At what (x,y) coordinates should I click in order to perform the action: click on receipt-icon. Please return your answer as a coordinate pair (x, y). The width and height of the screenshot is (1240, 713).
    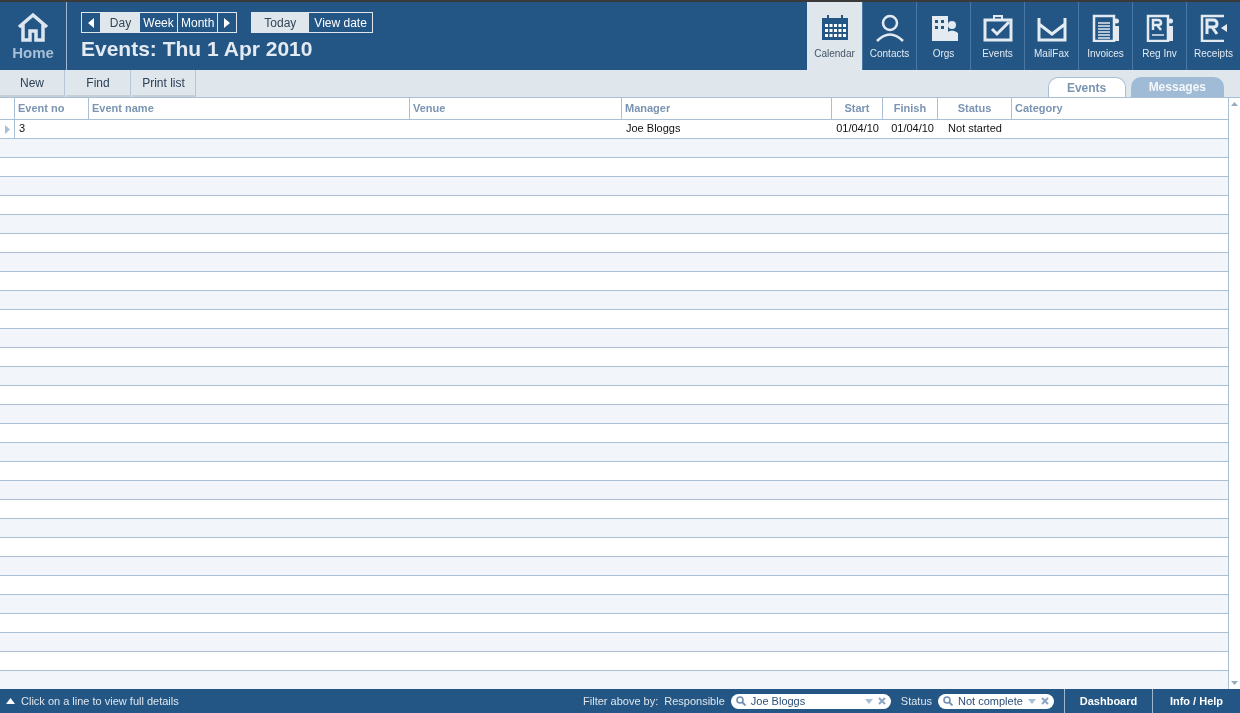
    Looking at the image, I should click on (1213, 27).